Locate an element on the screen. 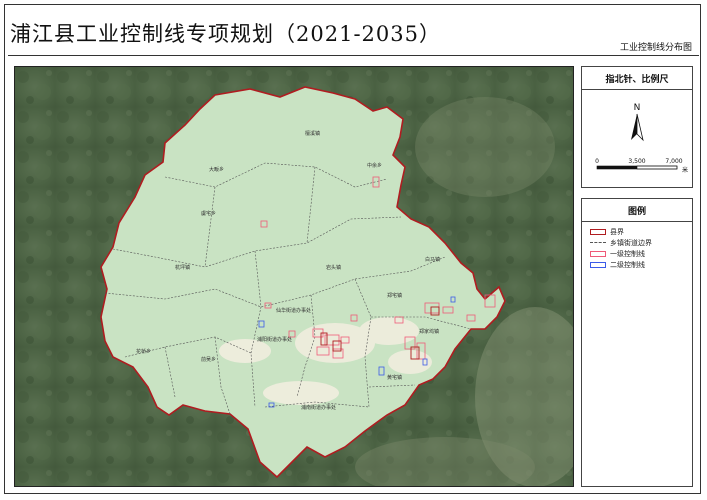  north-scale-graphic: N 0 3,500 7,000 米 is located at coordinates (641, 138).